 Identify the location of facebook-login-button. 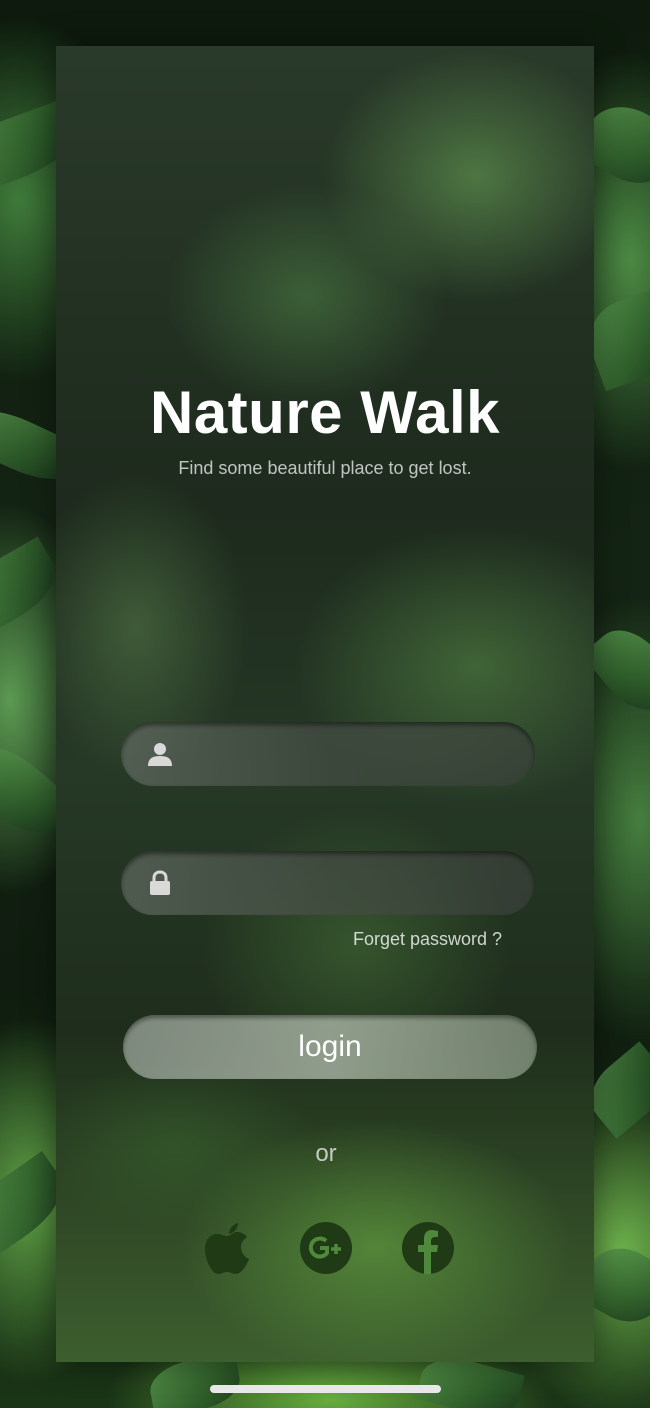
(428, 1248).